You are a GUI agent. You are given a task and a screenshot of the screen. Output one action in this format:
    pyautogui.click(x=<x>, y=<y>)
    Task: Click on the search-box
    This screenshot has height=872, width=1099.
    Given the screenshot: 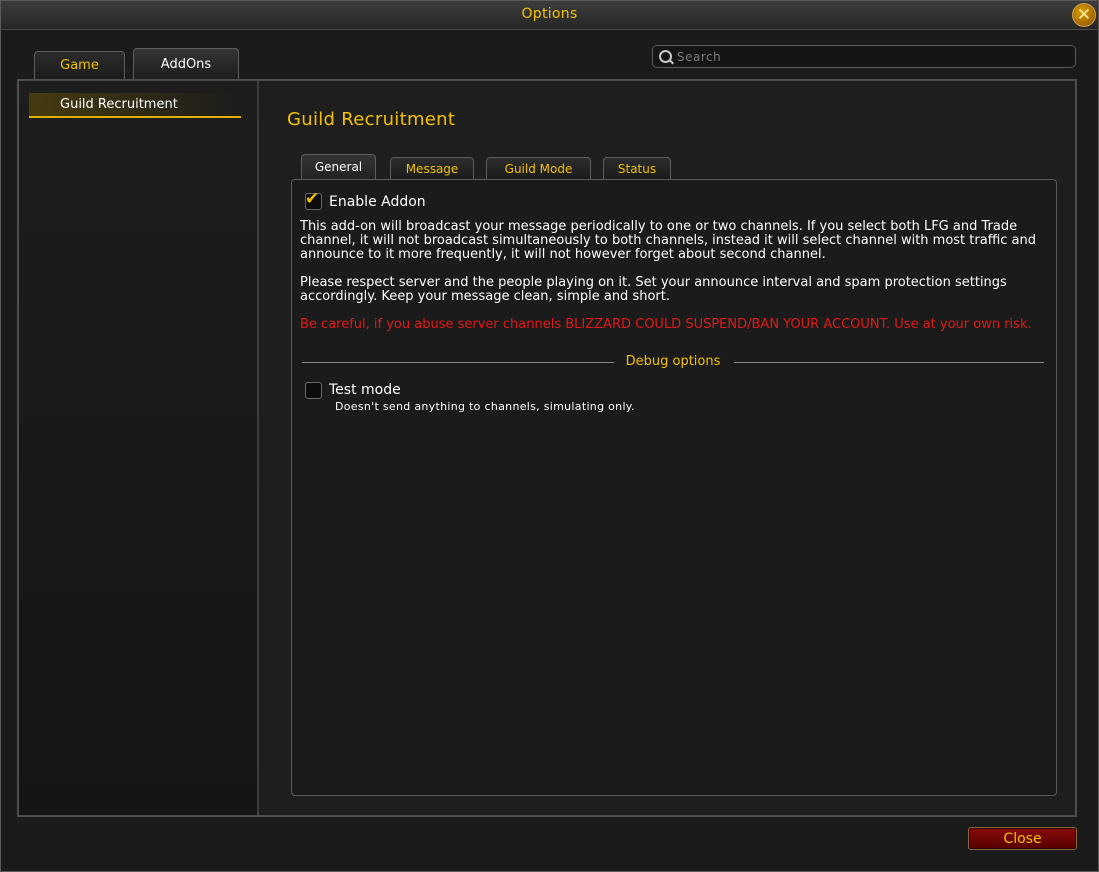 What is the action you would take?
    pyautogui.click(x=864, y=56)
    